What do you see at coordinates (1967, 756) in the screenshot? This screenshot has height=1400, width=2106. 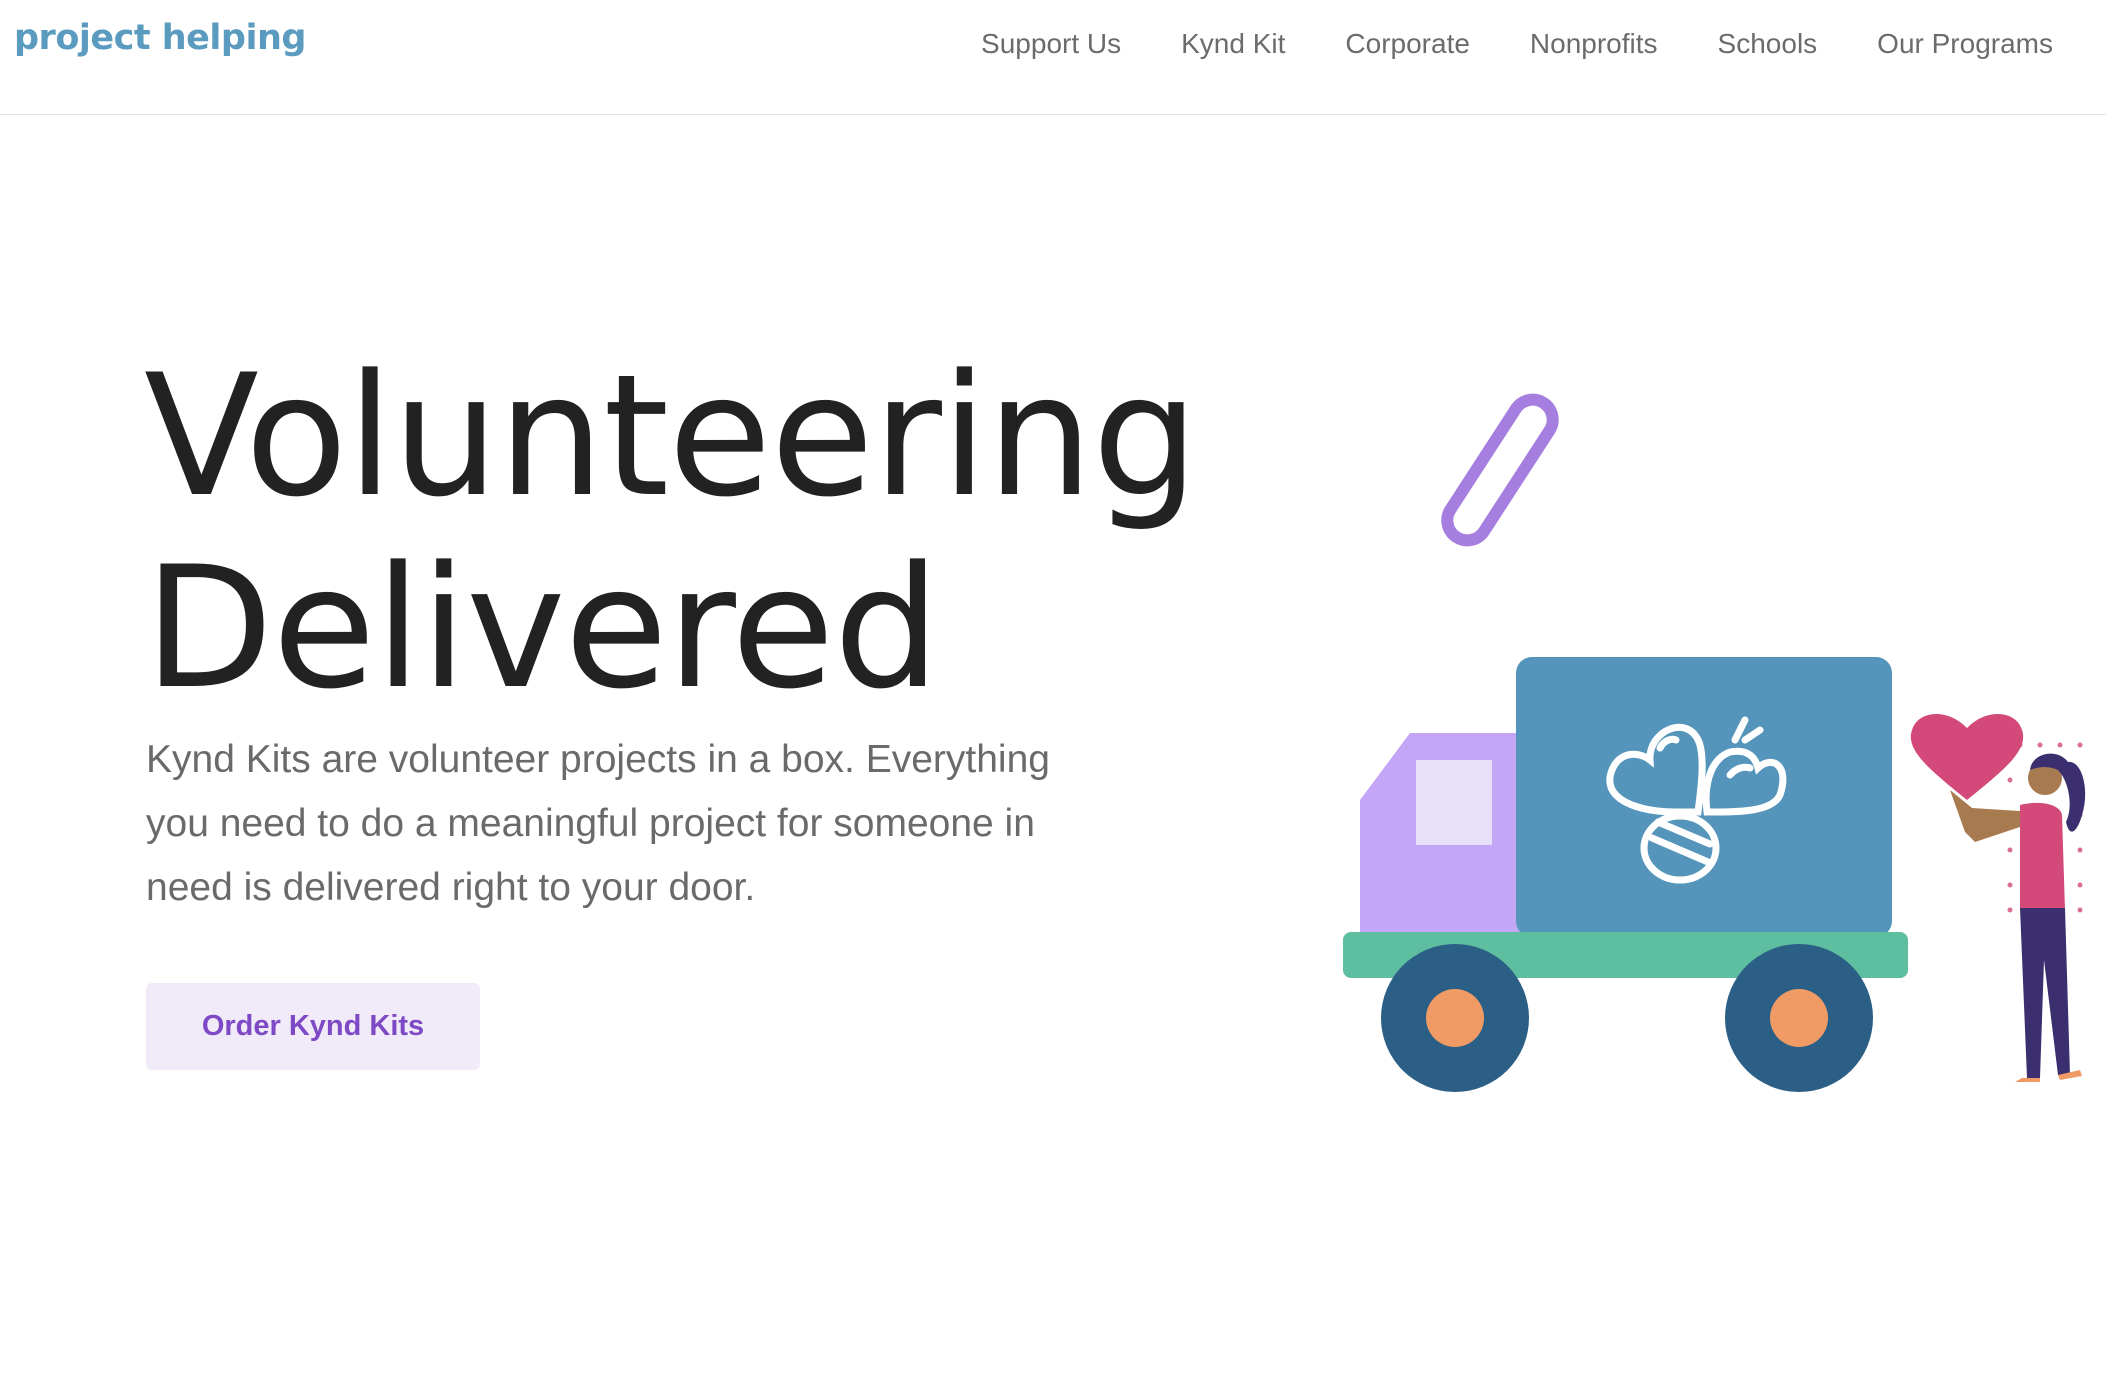 I see `heart-icon` at bounding box center [1967, 756].